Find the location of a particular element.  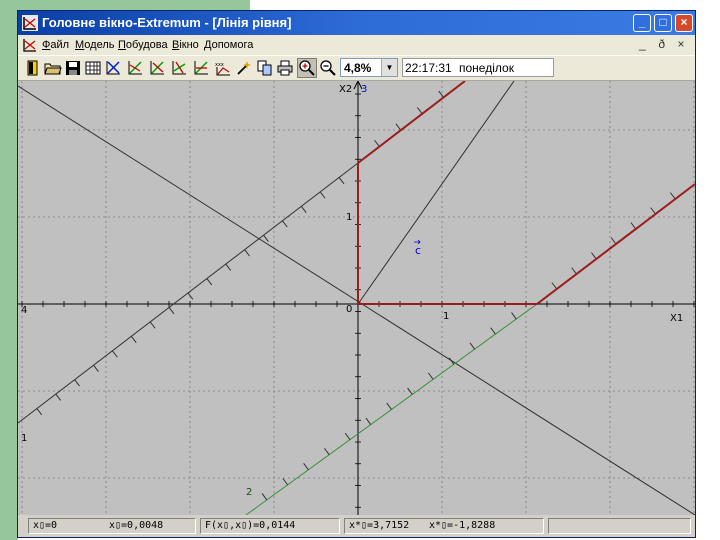

mdi-minimize-button: _ is located at coordinates (642, 44).